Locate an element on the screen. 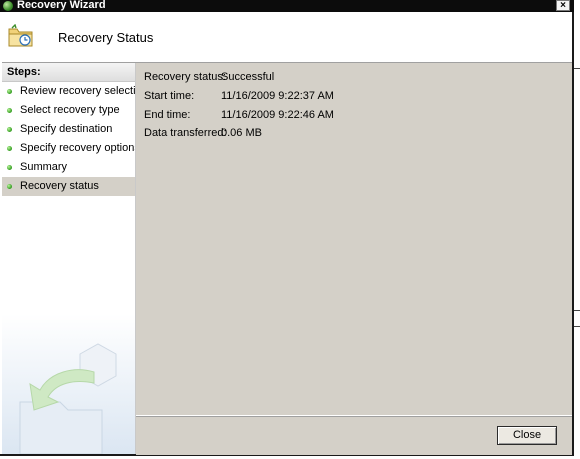 The height and width of the screenshot is (459, 580). recovery-status-label: Recovery status: is located at coordinates (185, 77).